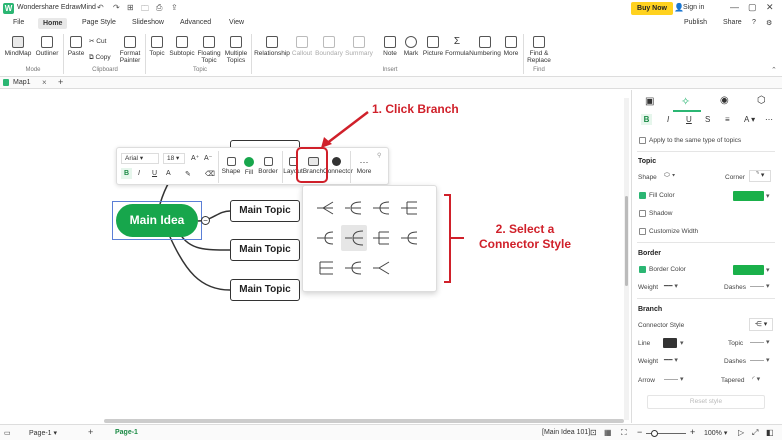 This screenshot has width=782, height=440. I want to click on more-insert-button: More, so click(511, 46).